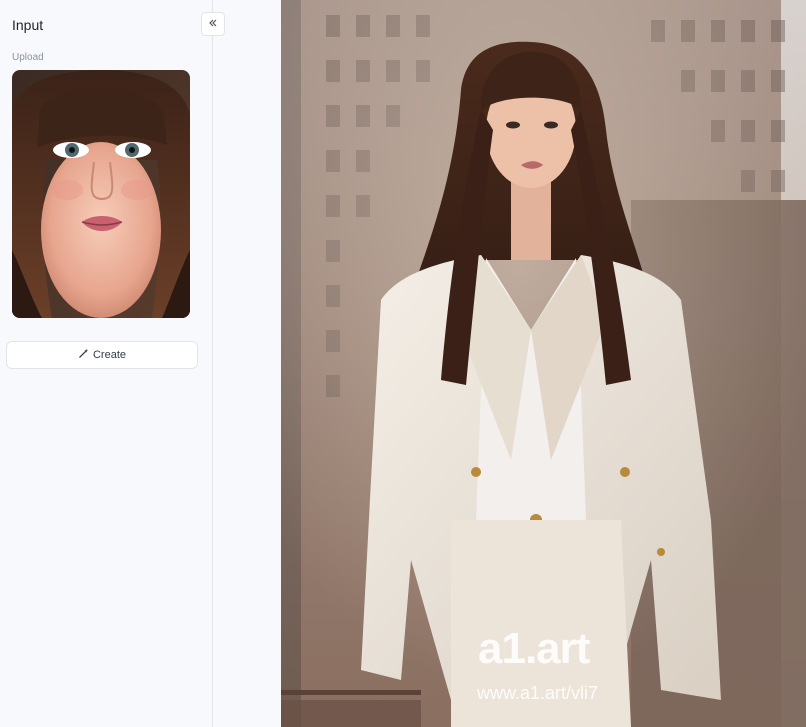  What do you see at coordinates (83, 355) in the screenshot?
I see `magic-wand-icon` at bounding box center [83, 355].